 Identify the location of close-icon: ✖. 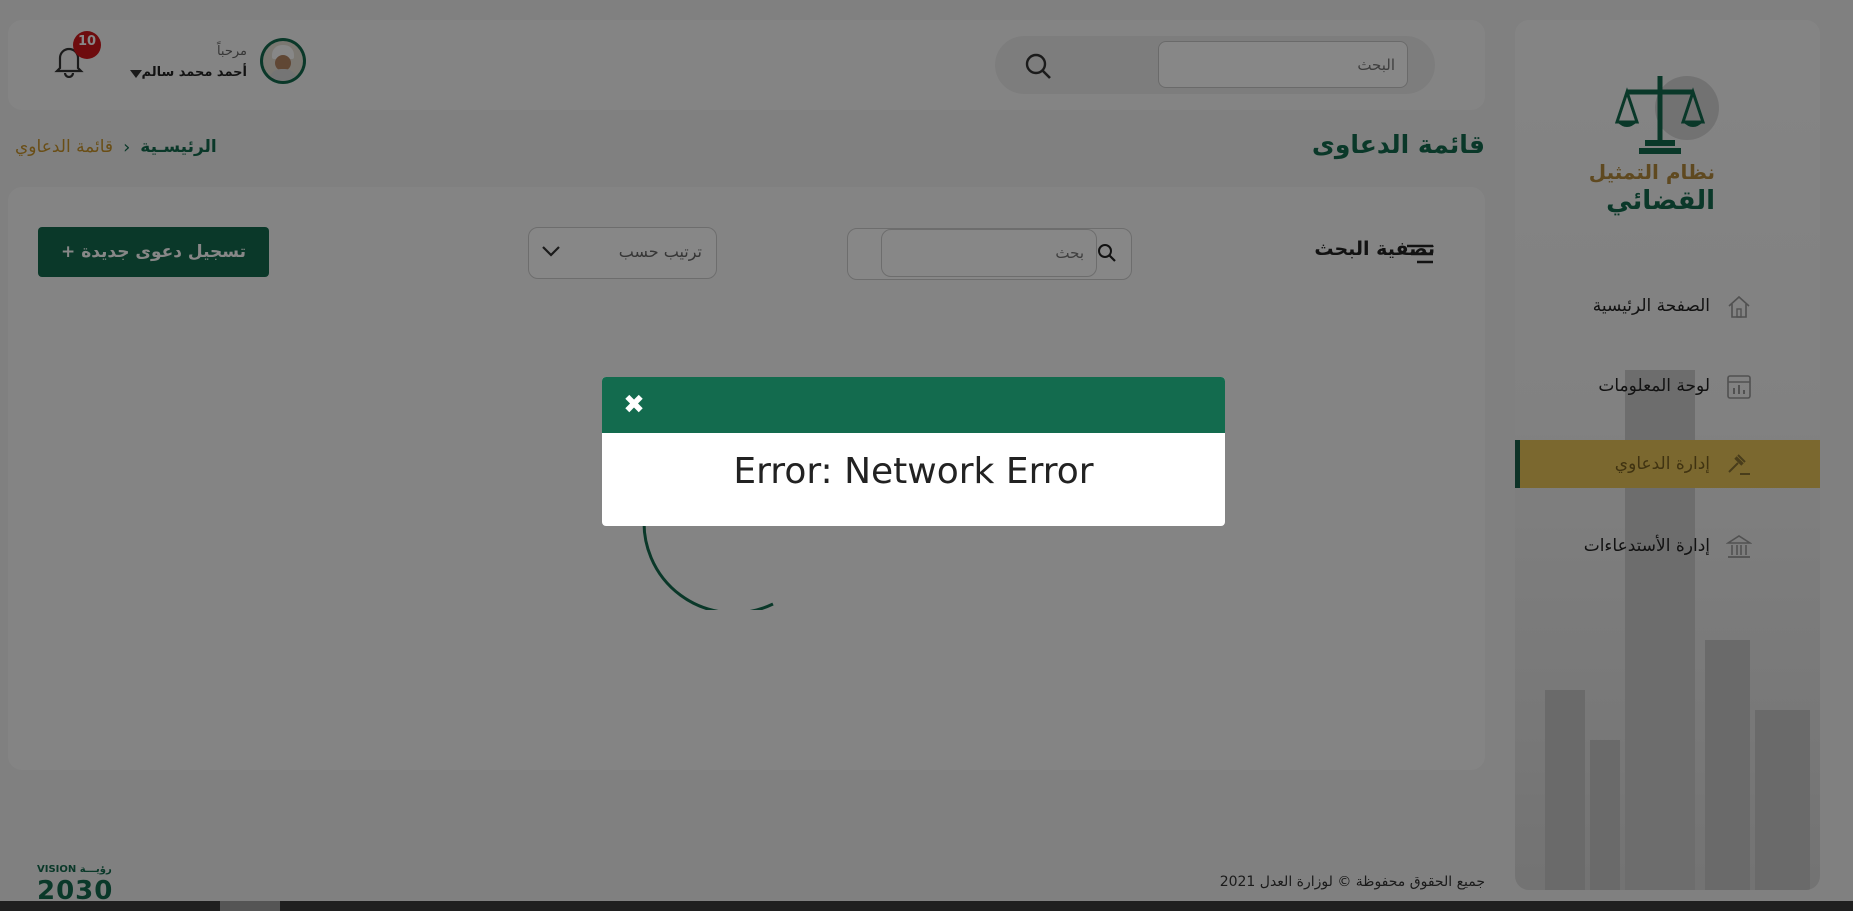
(634, 405).